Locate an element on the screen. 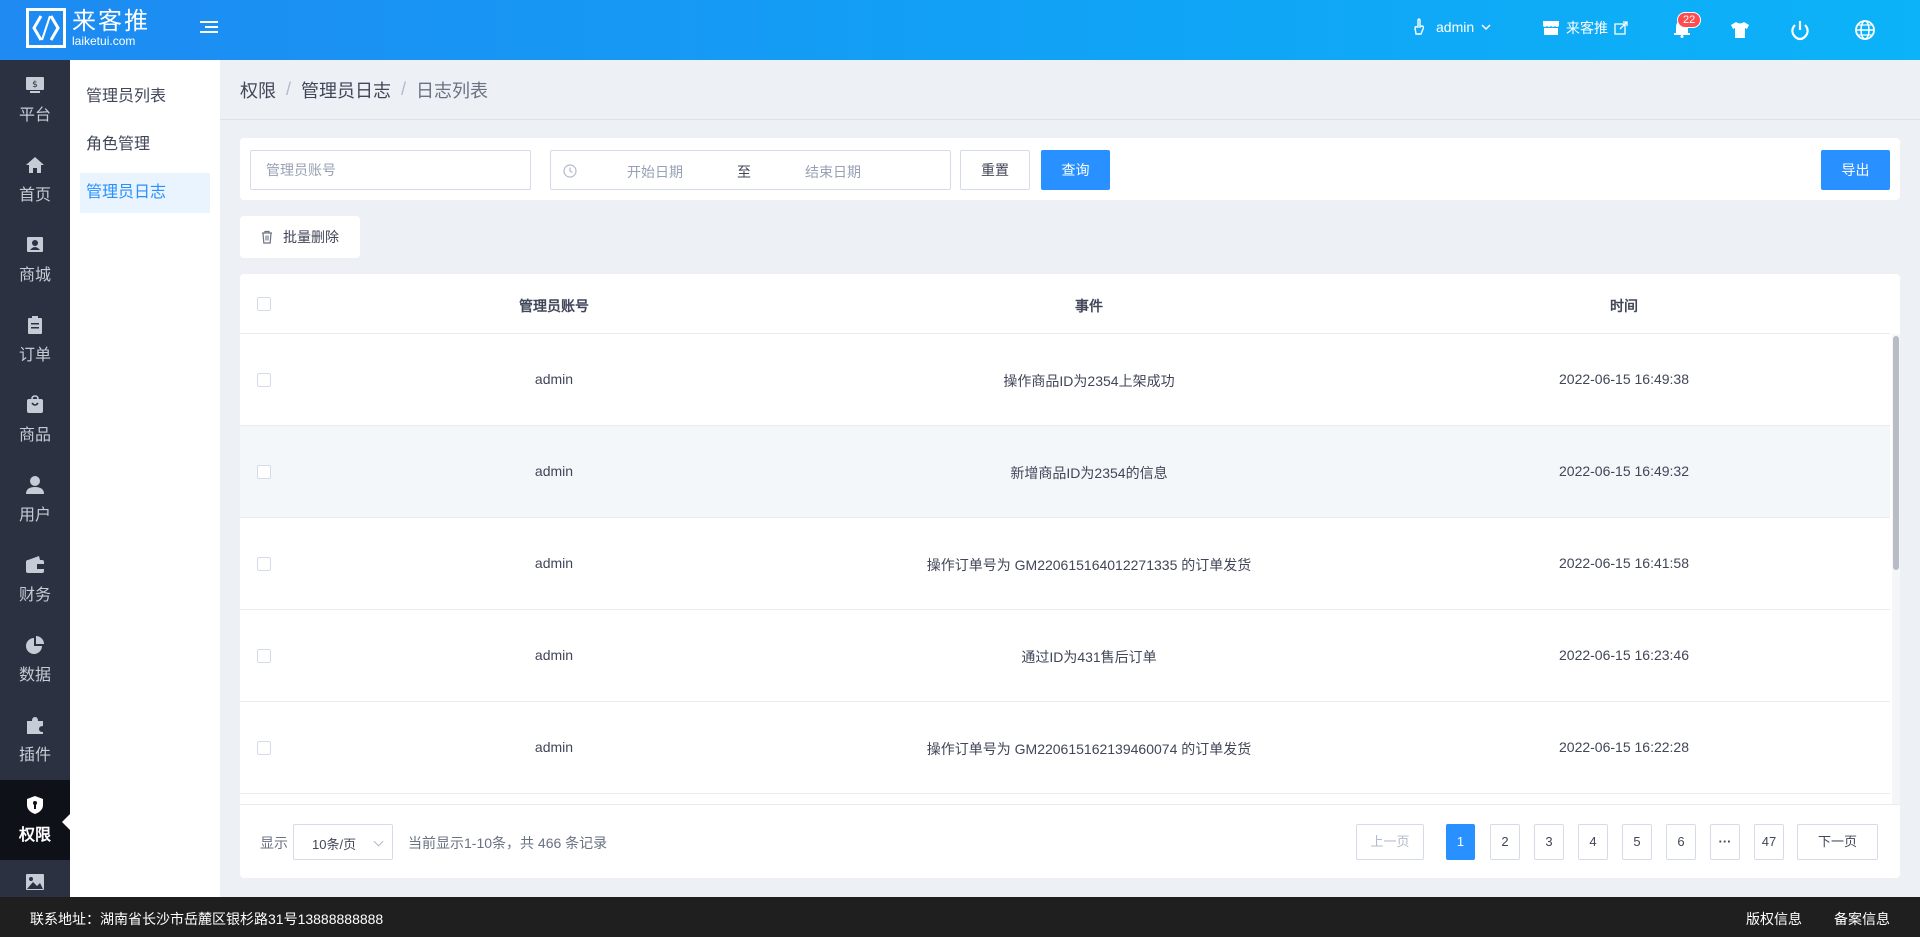 The height and width of the screenshot is (937, 1920). page-size-select: 10条/页 is located at coordinates (343, 842).